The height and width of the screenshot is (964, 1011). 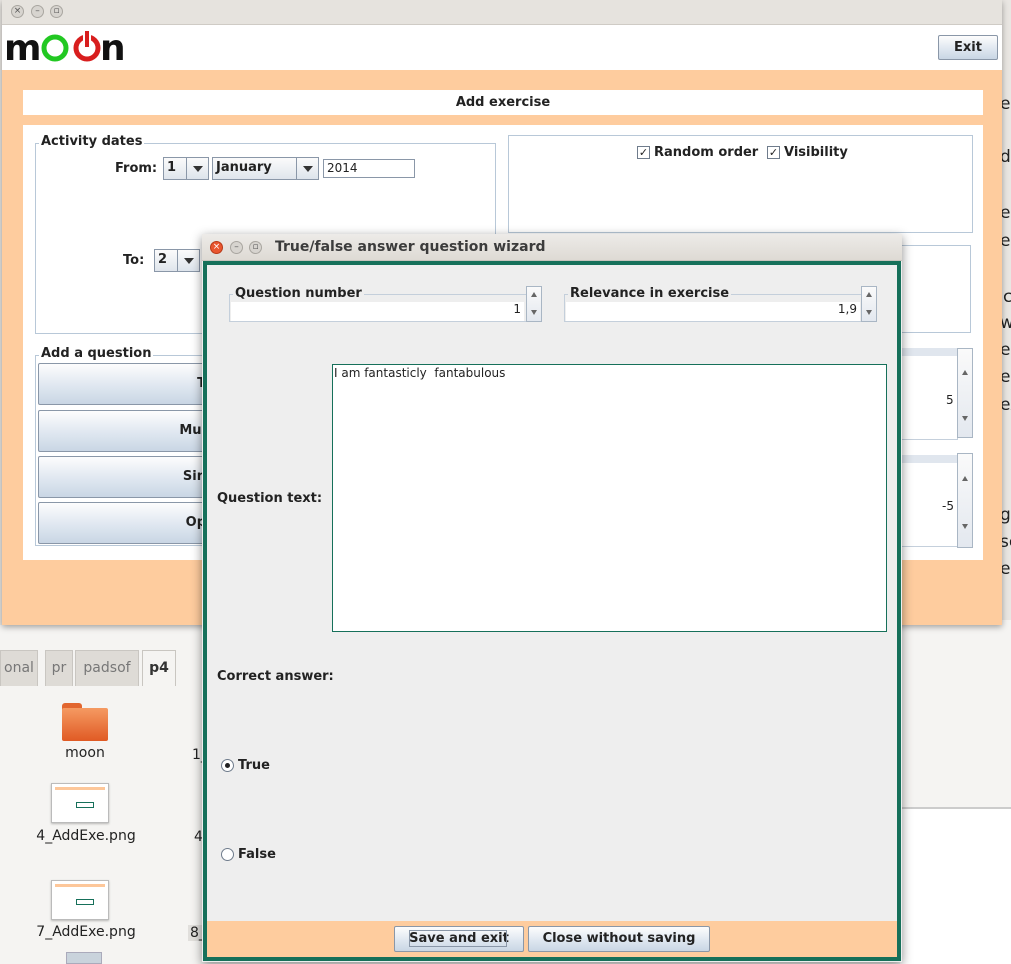 I want to click on random-order-label: Random order, so click(x=706, y=152).